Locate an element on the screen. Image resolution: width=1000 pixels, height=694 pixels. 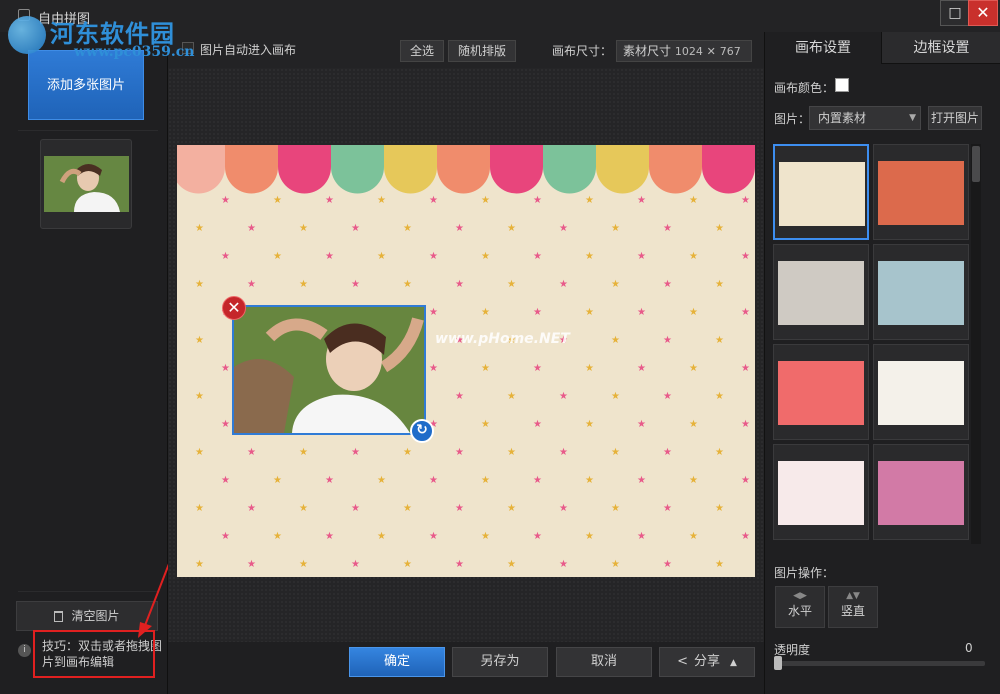
template-tile-white-town is located at coordinates (921, 392).